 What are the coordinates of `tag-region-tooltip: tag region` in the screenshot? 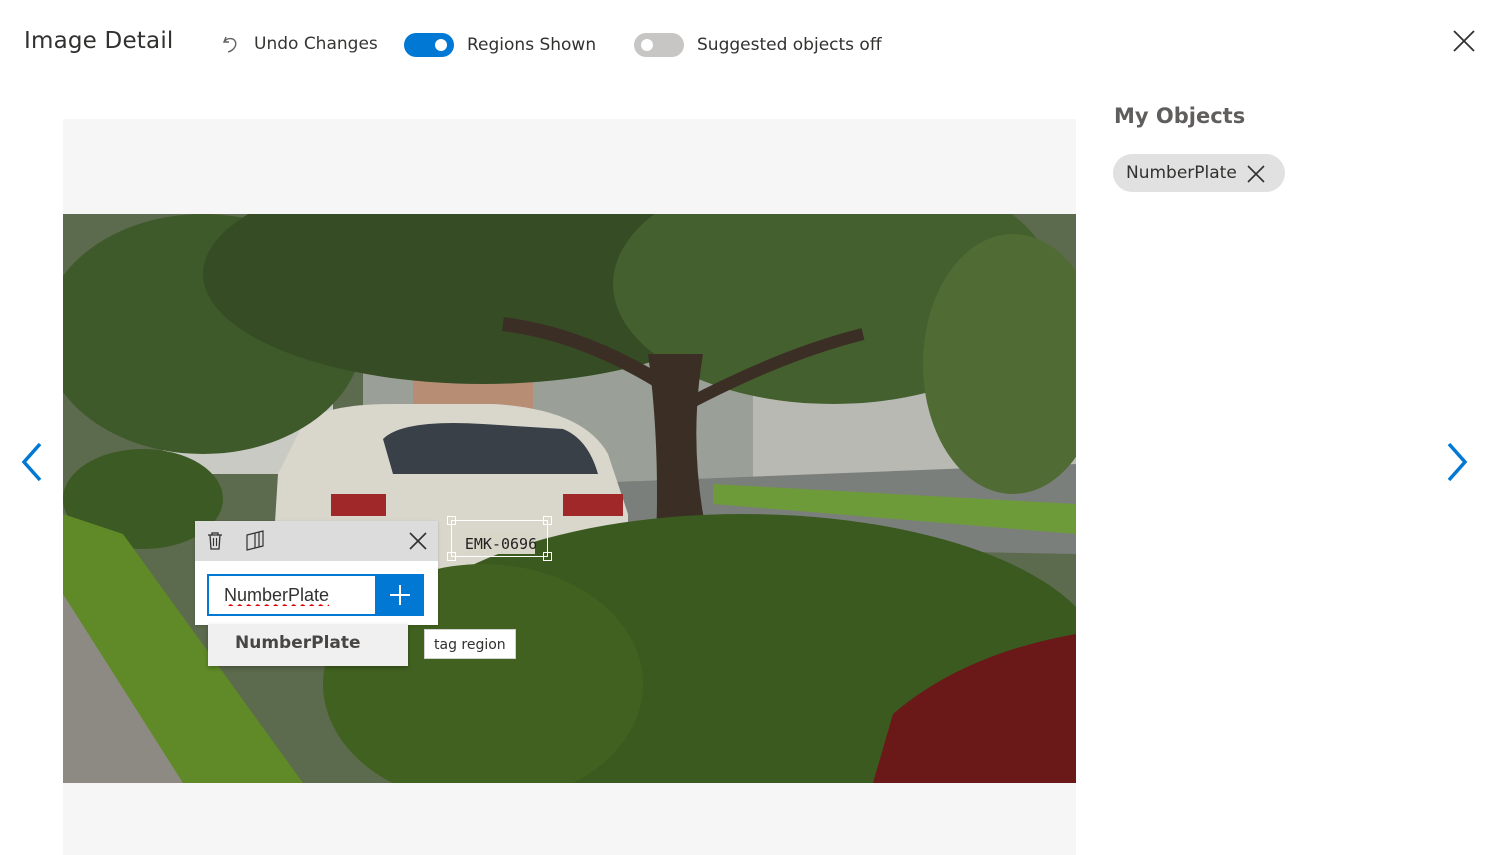 It's located at (470, 644).